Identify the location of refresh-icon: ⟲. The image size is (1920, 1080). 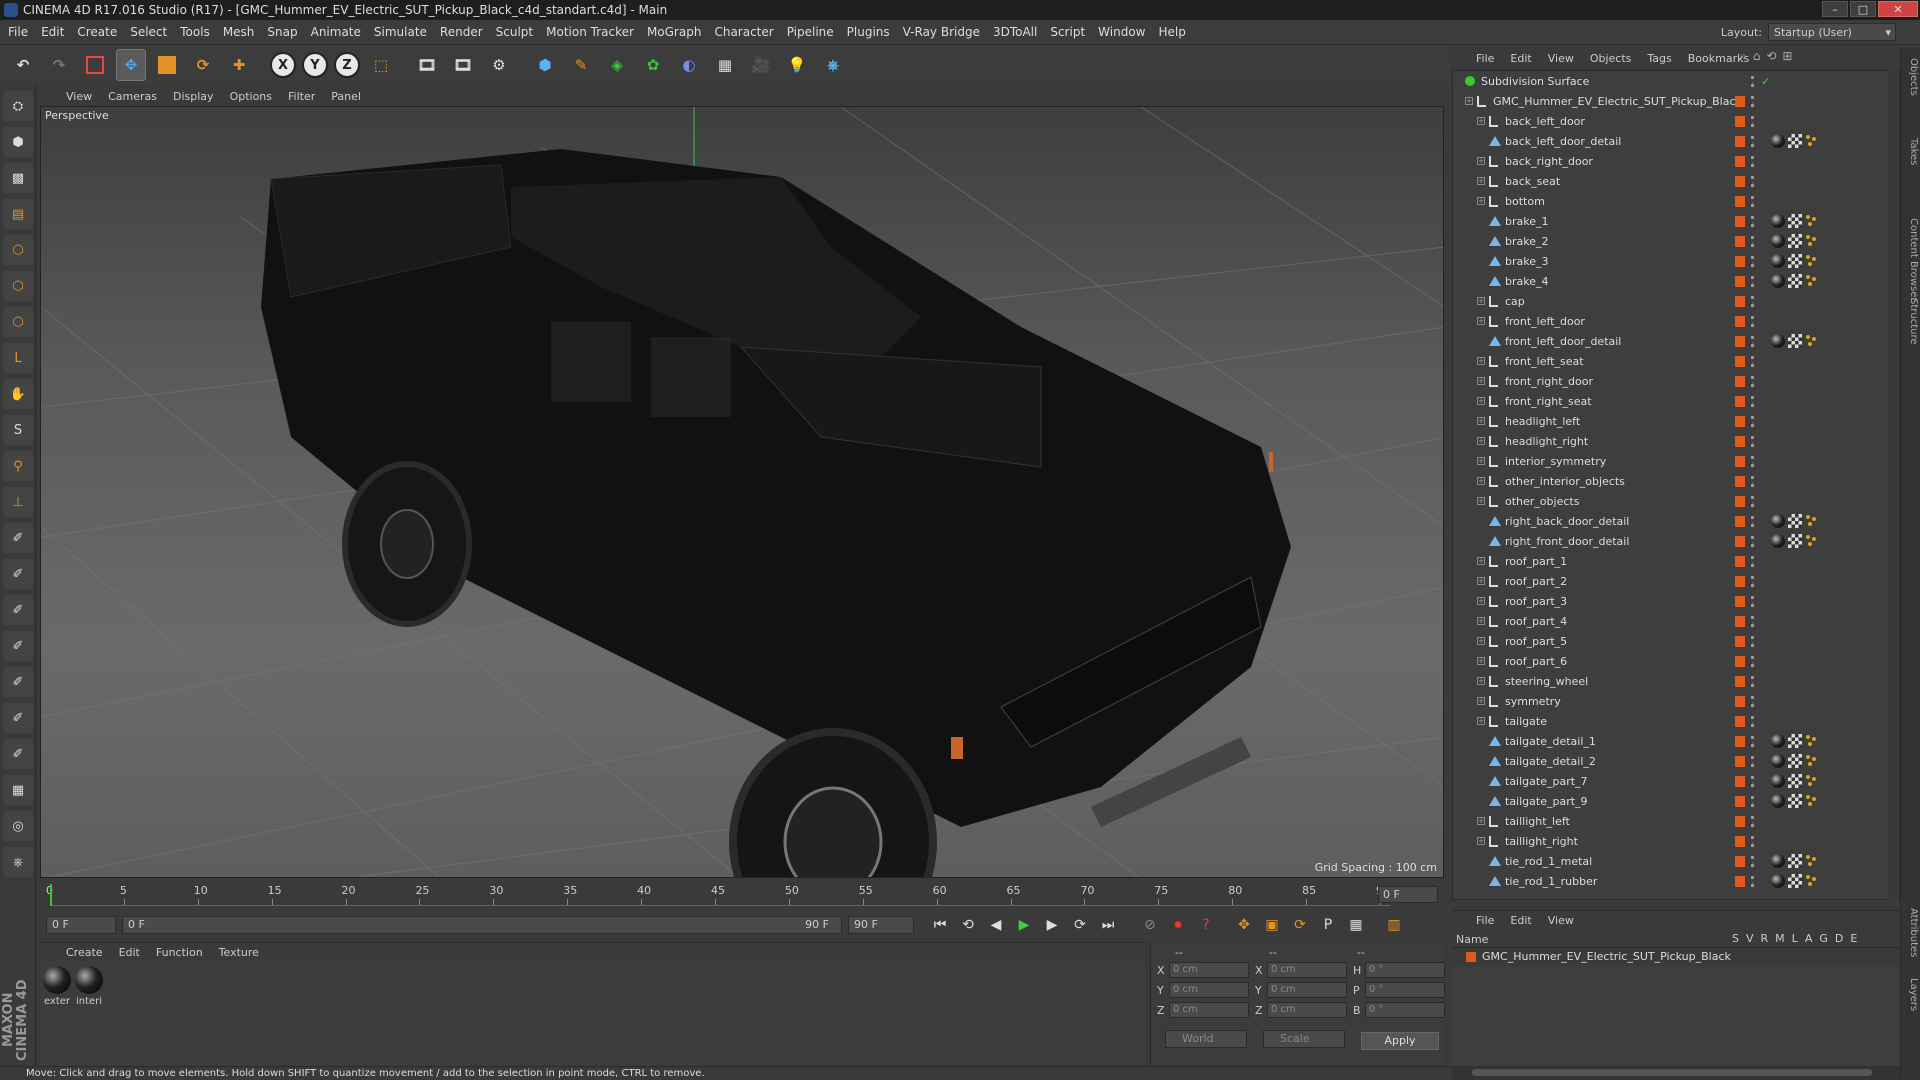
(1771, 56).